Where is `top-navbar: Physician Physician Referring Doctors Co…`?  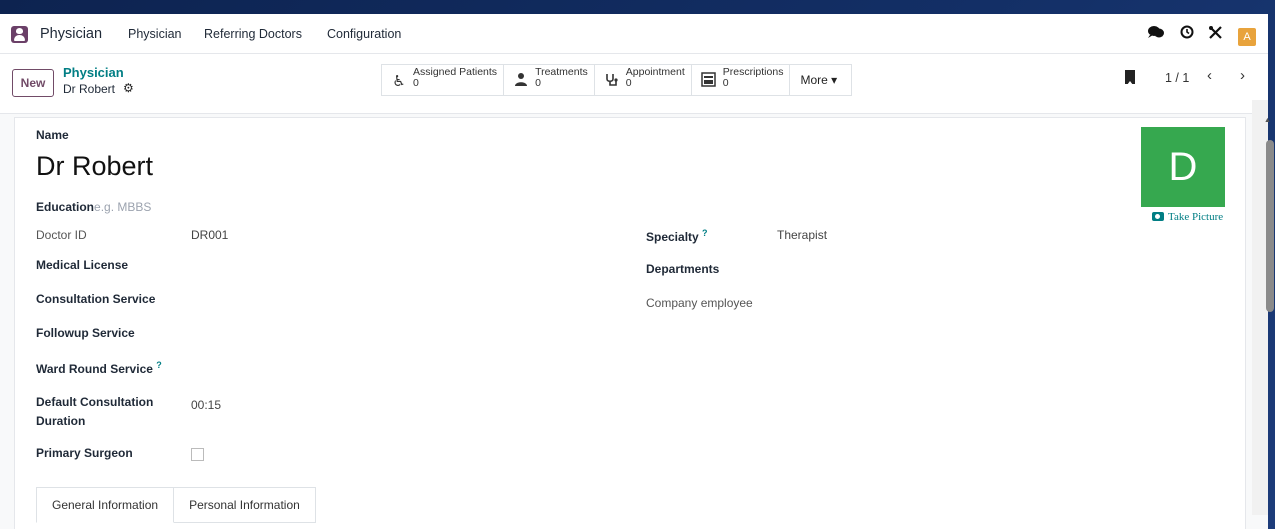 top-navbar: Physician Physician Referring Doctors Co… is located at coordinates (634, 34).